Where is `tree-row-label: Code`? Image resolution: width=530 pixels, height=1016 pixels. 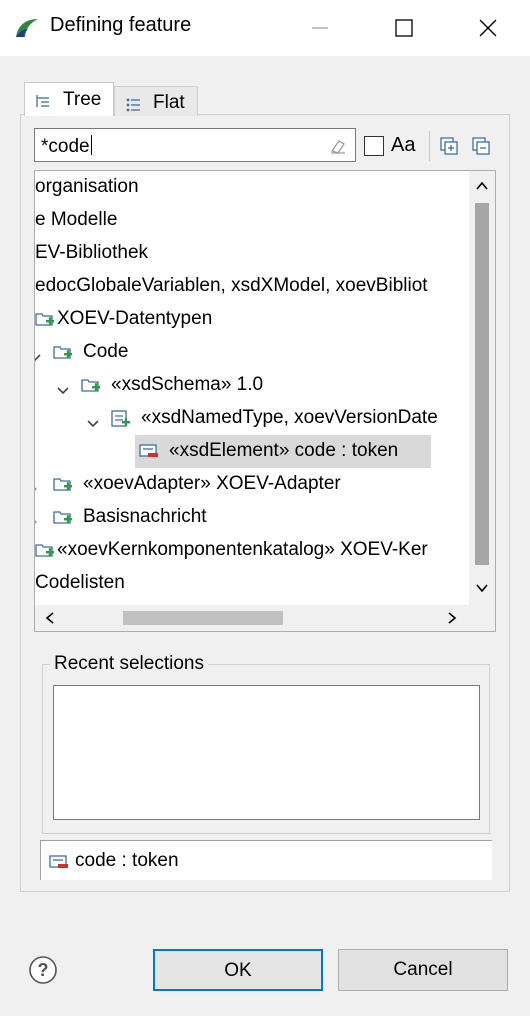
tree-row-label: Code is located at coordinates (106, 351).